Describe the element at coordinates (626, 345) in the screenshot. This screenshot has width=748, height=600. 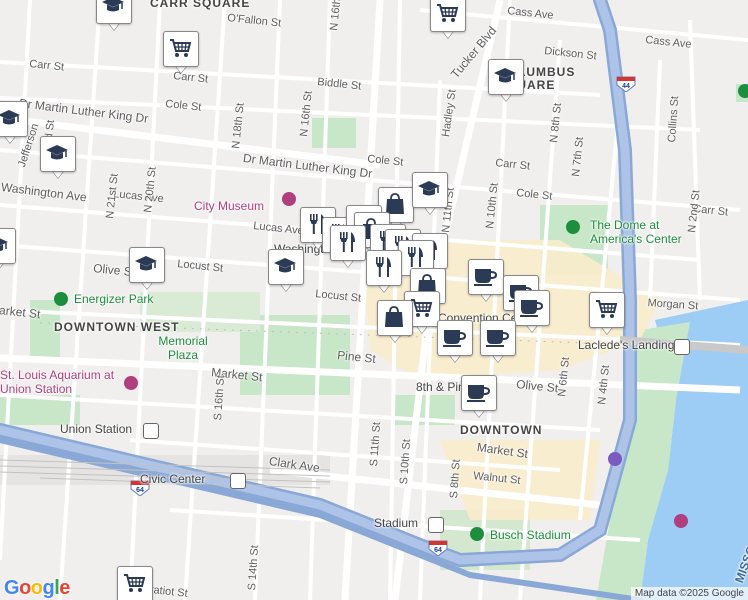
I see `place-lacledes-landing: Laclede's Landing` at that location.